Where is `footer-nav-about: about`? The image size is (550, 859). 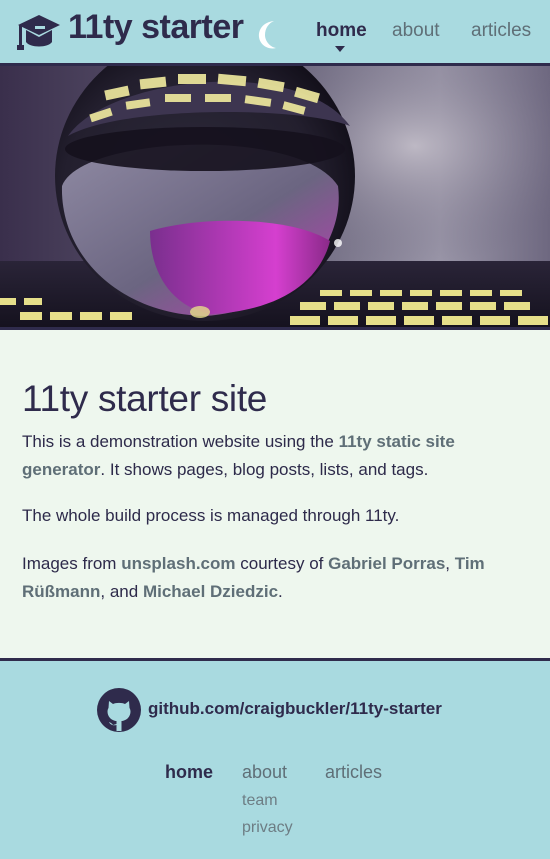
footer-nav-about: about is located at coordinates (264, 772).